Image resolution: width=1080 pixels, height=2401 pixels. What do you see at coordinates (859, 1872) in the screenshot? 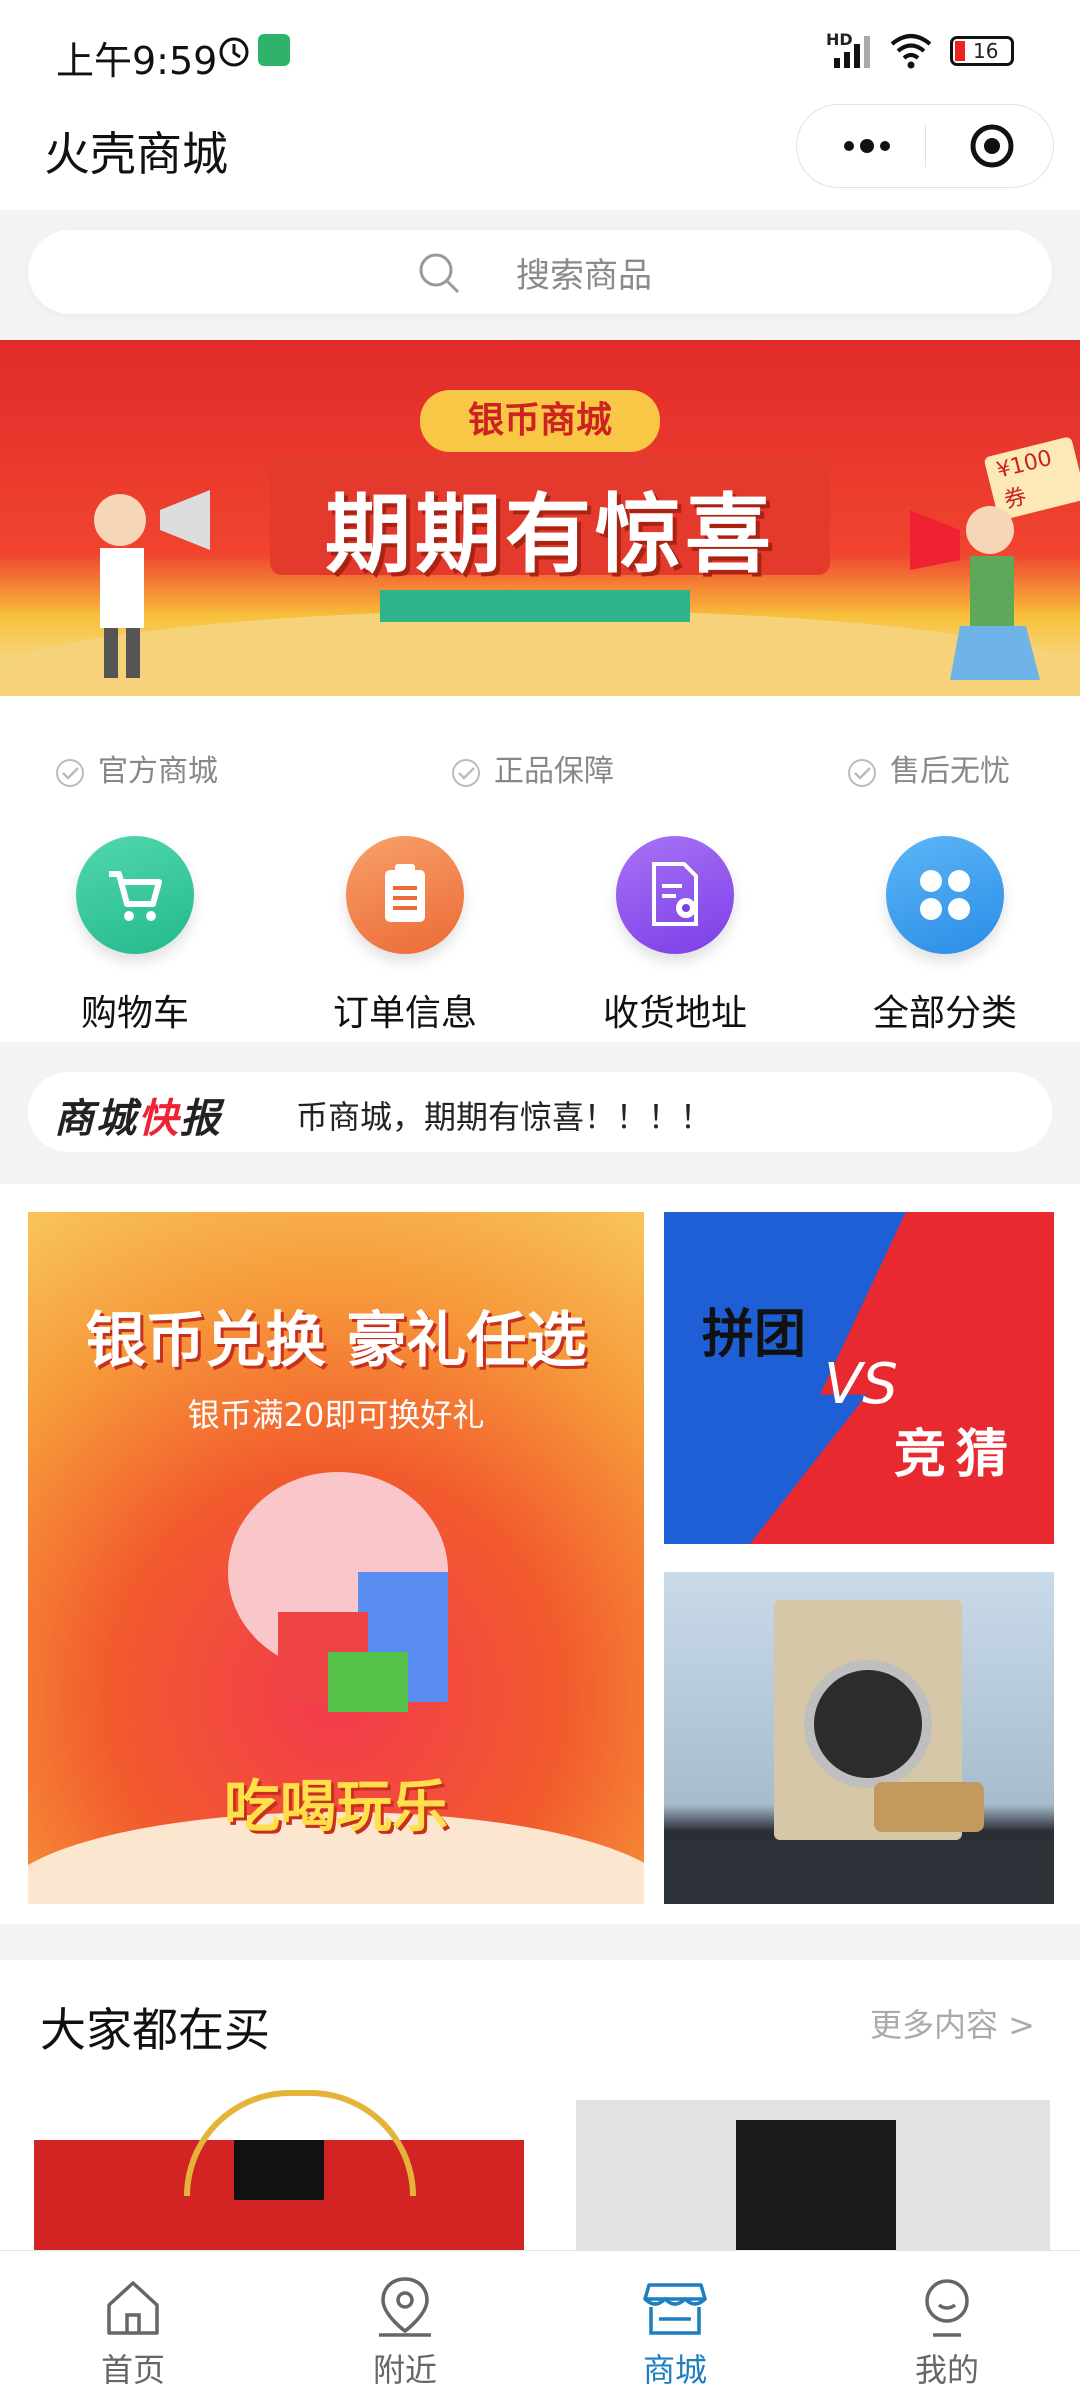
I see `feature-icons-strip` at bounding box center [859, 1872].